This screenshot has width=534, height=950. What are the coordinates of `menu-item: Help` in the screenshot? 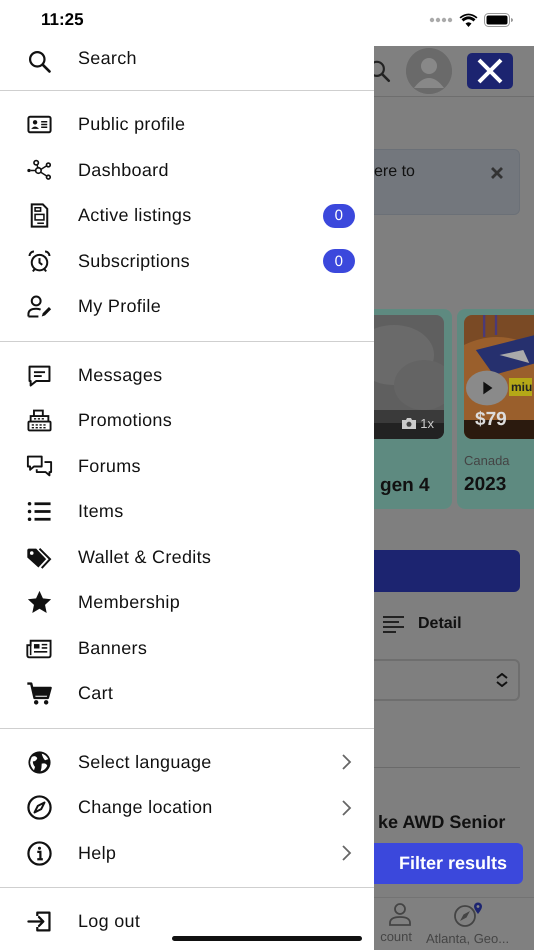 It's located at (187, 853).